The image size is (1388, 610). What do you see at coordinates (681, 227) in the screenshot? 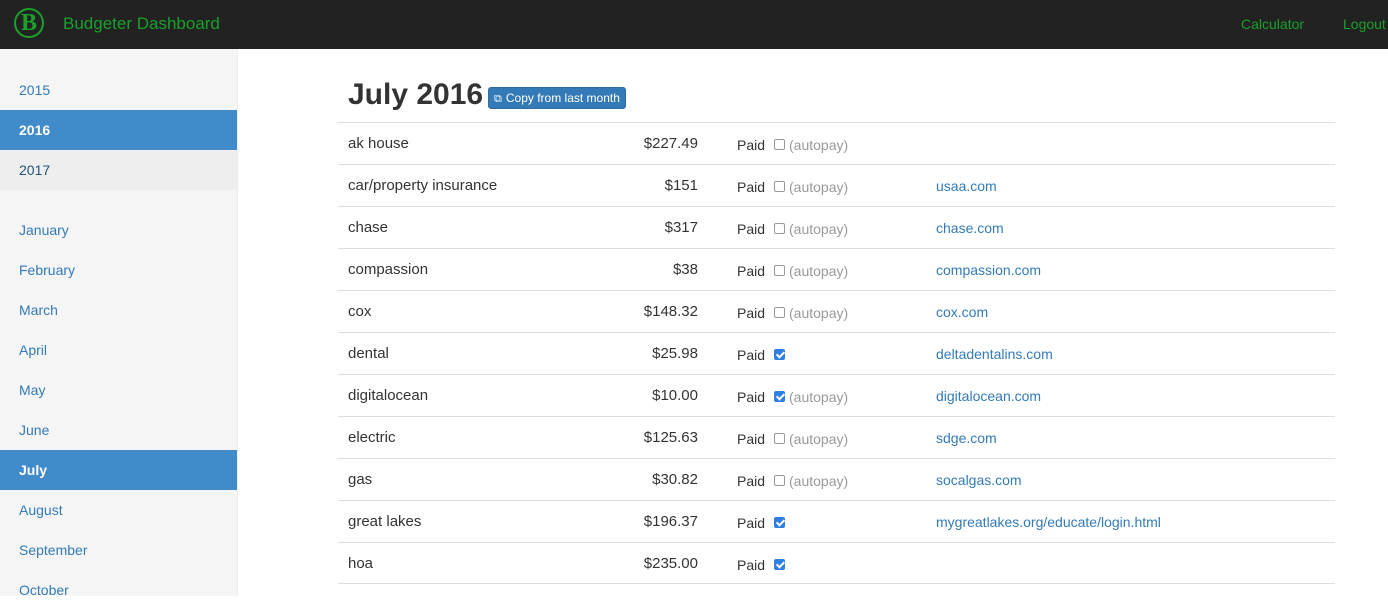
I see `bill-amount: $317` at bounding box center [681, 227].